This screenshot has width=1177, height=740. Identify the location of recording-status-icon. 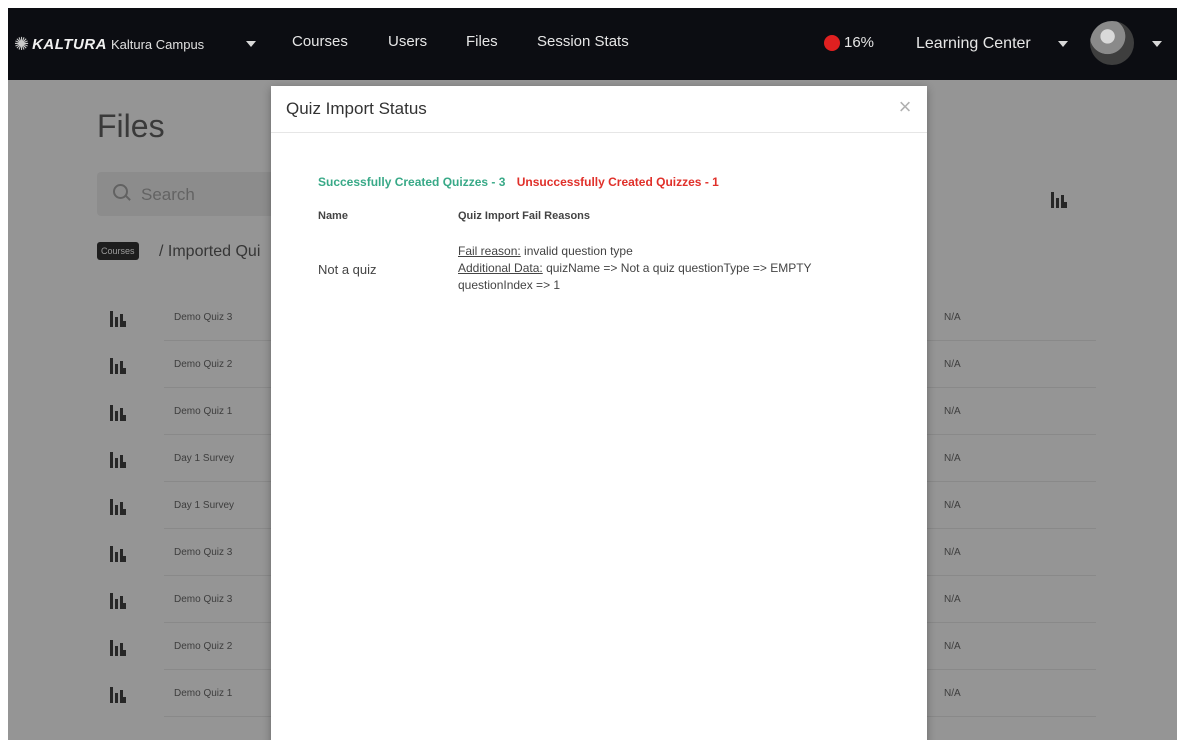
(832, 43).